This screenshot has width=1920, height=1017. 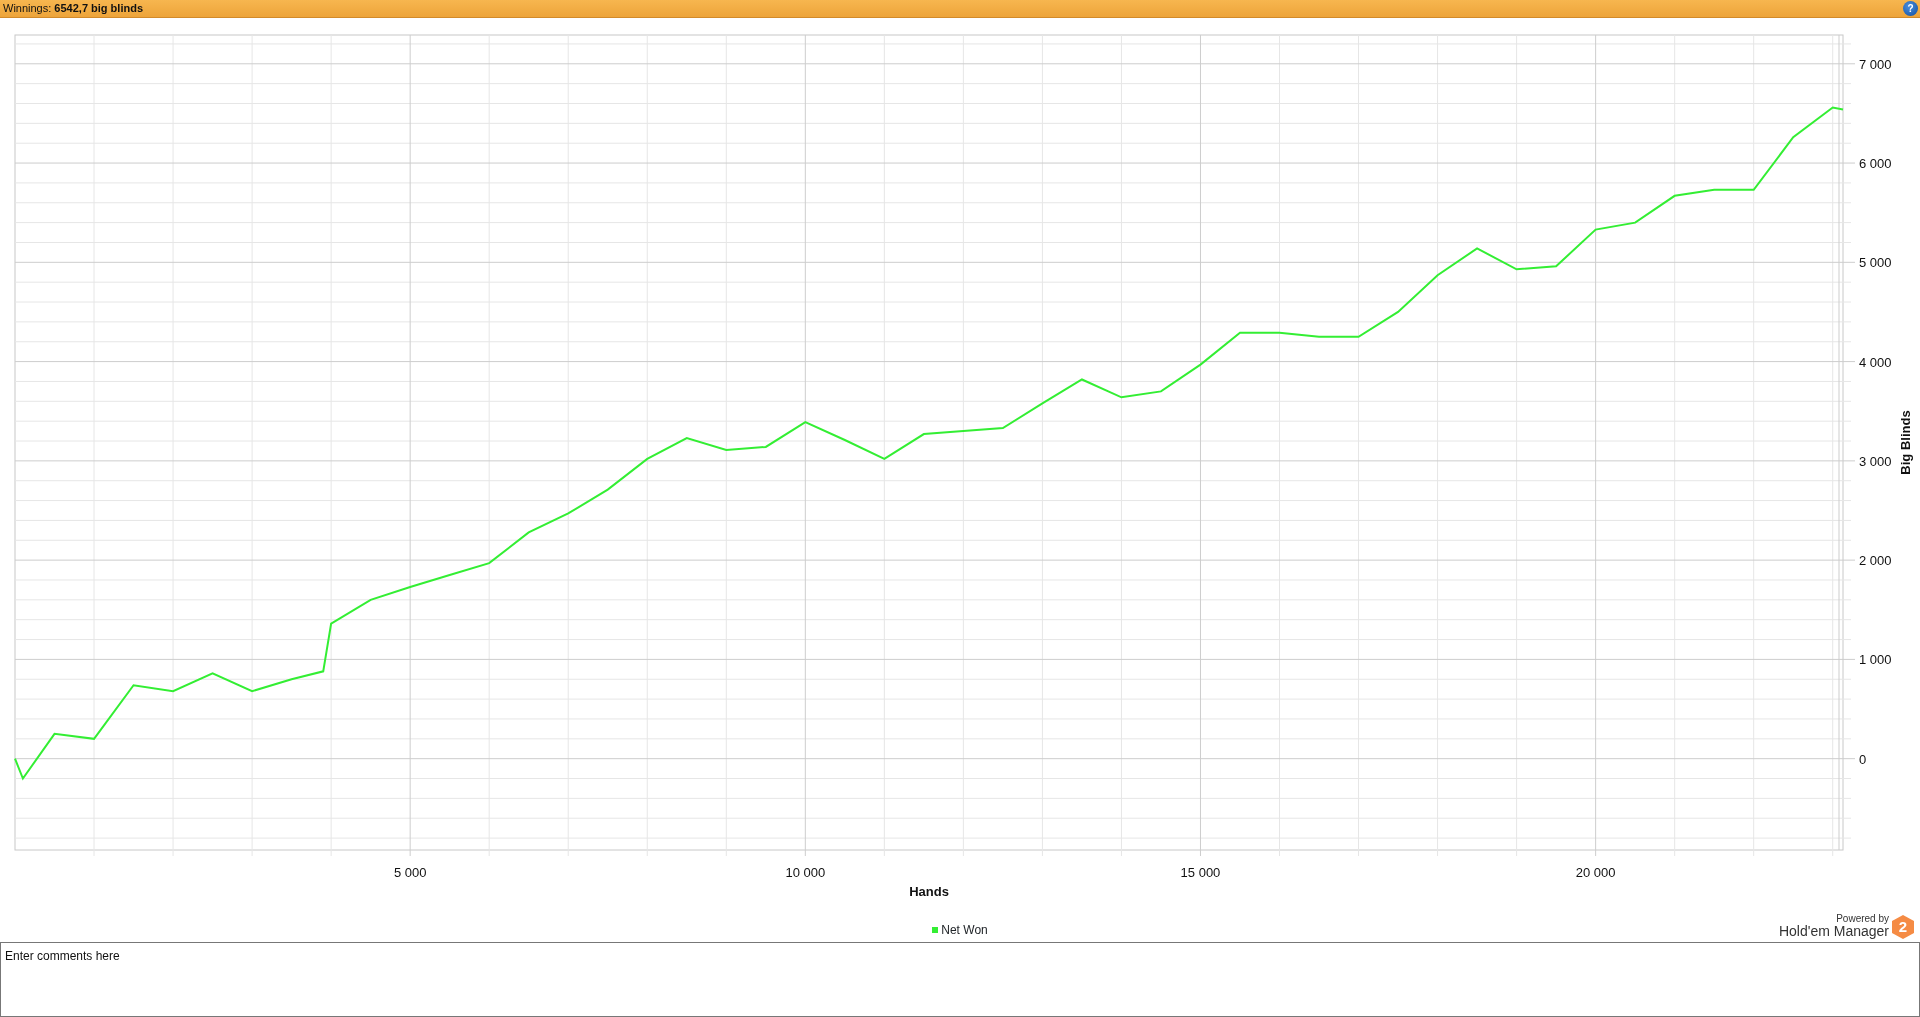 I want to click on powered-by-text: Powered by, so click(x=1862, y=918).